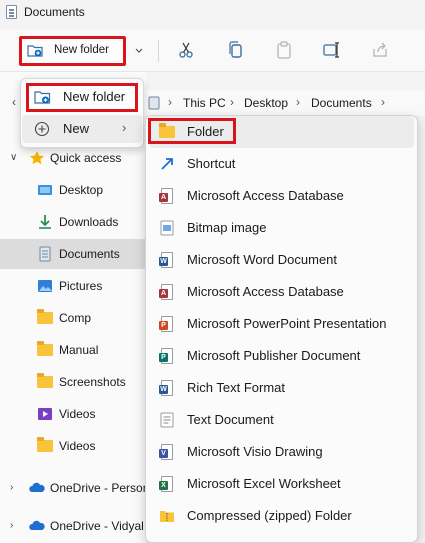  I want to click on nav-item-videos: Videos, so click(73, 414).